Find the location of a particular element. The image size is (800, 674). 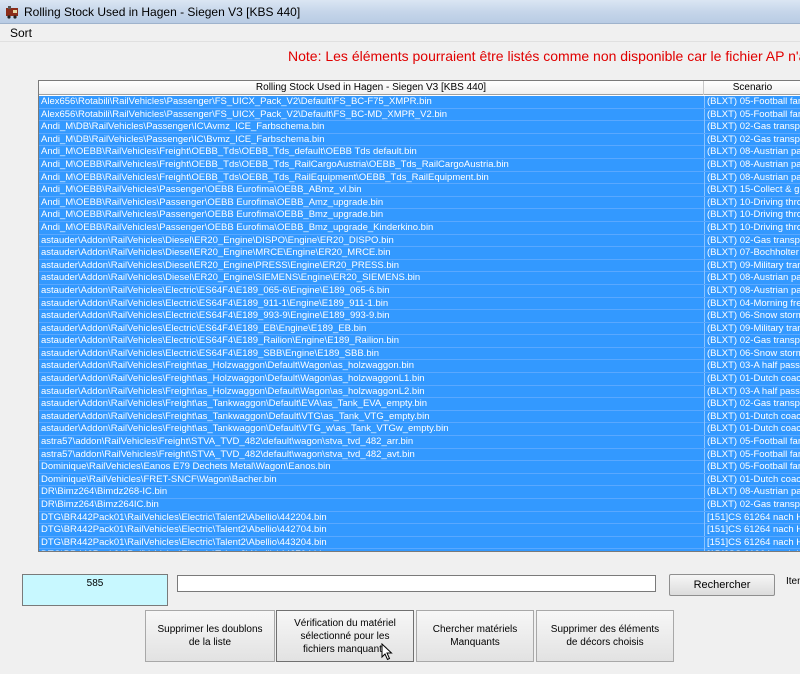

scenario-cell: (BLXT) 10-Driving thro is located at coordinates (752, 202).